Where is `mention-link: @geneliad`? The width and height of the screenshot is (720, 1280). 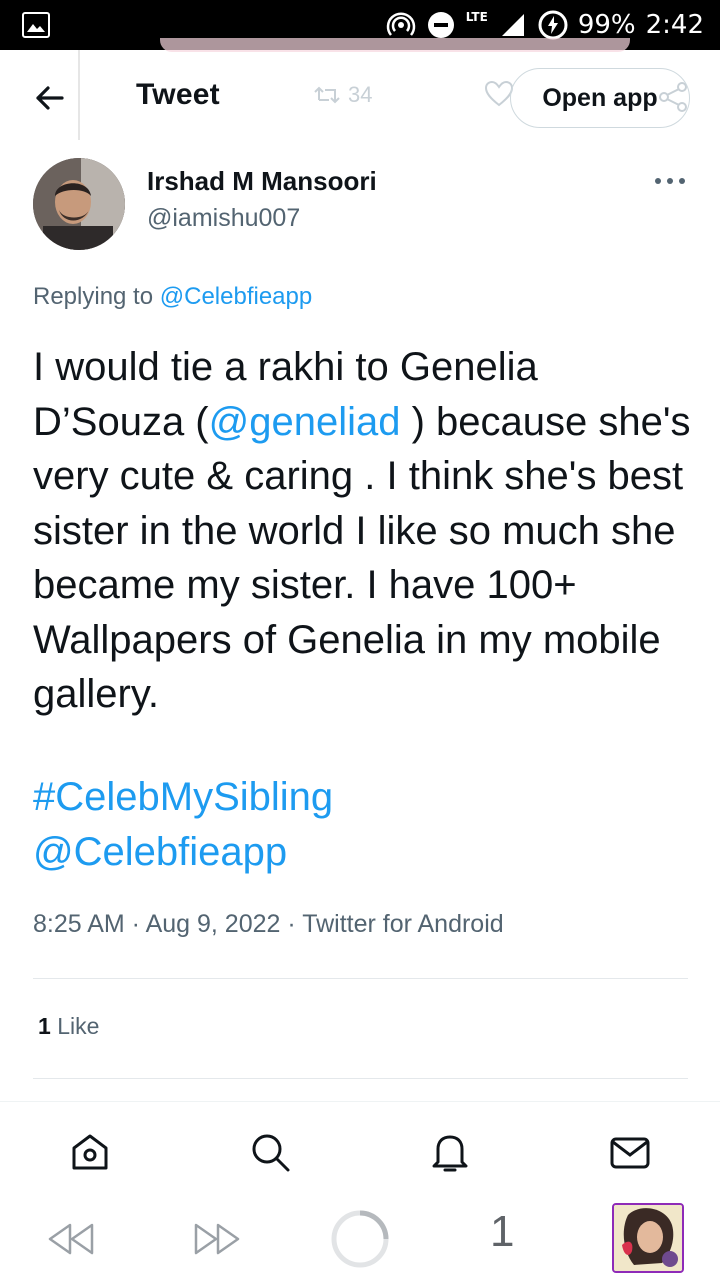 mention-link: @geneliad is located at coordinates (305, 422).